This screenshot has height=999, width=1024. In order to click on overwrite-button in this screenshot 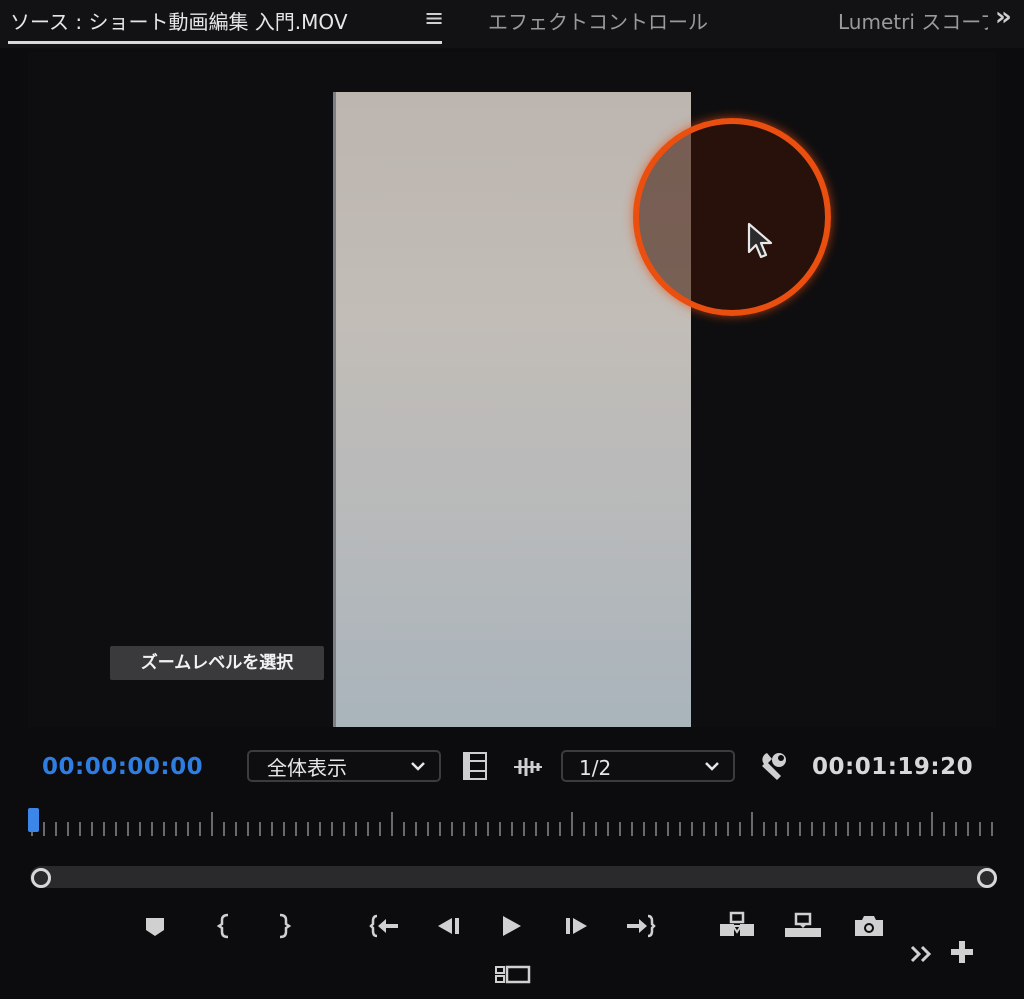, I will do `click(803, 926)`.